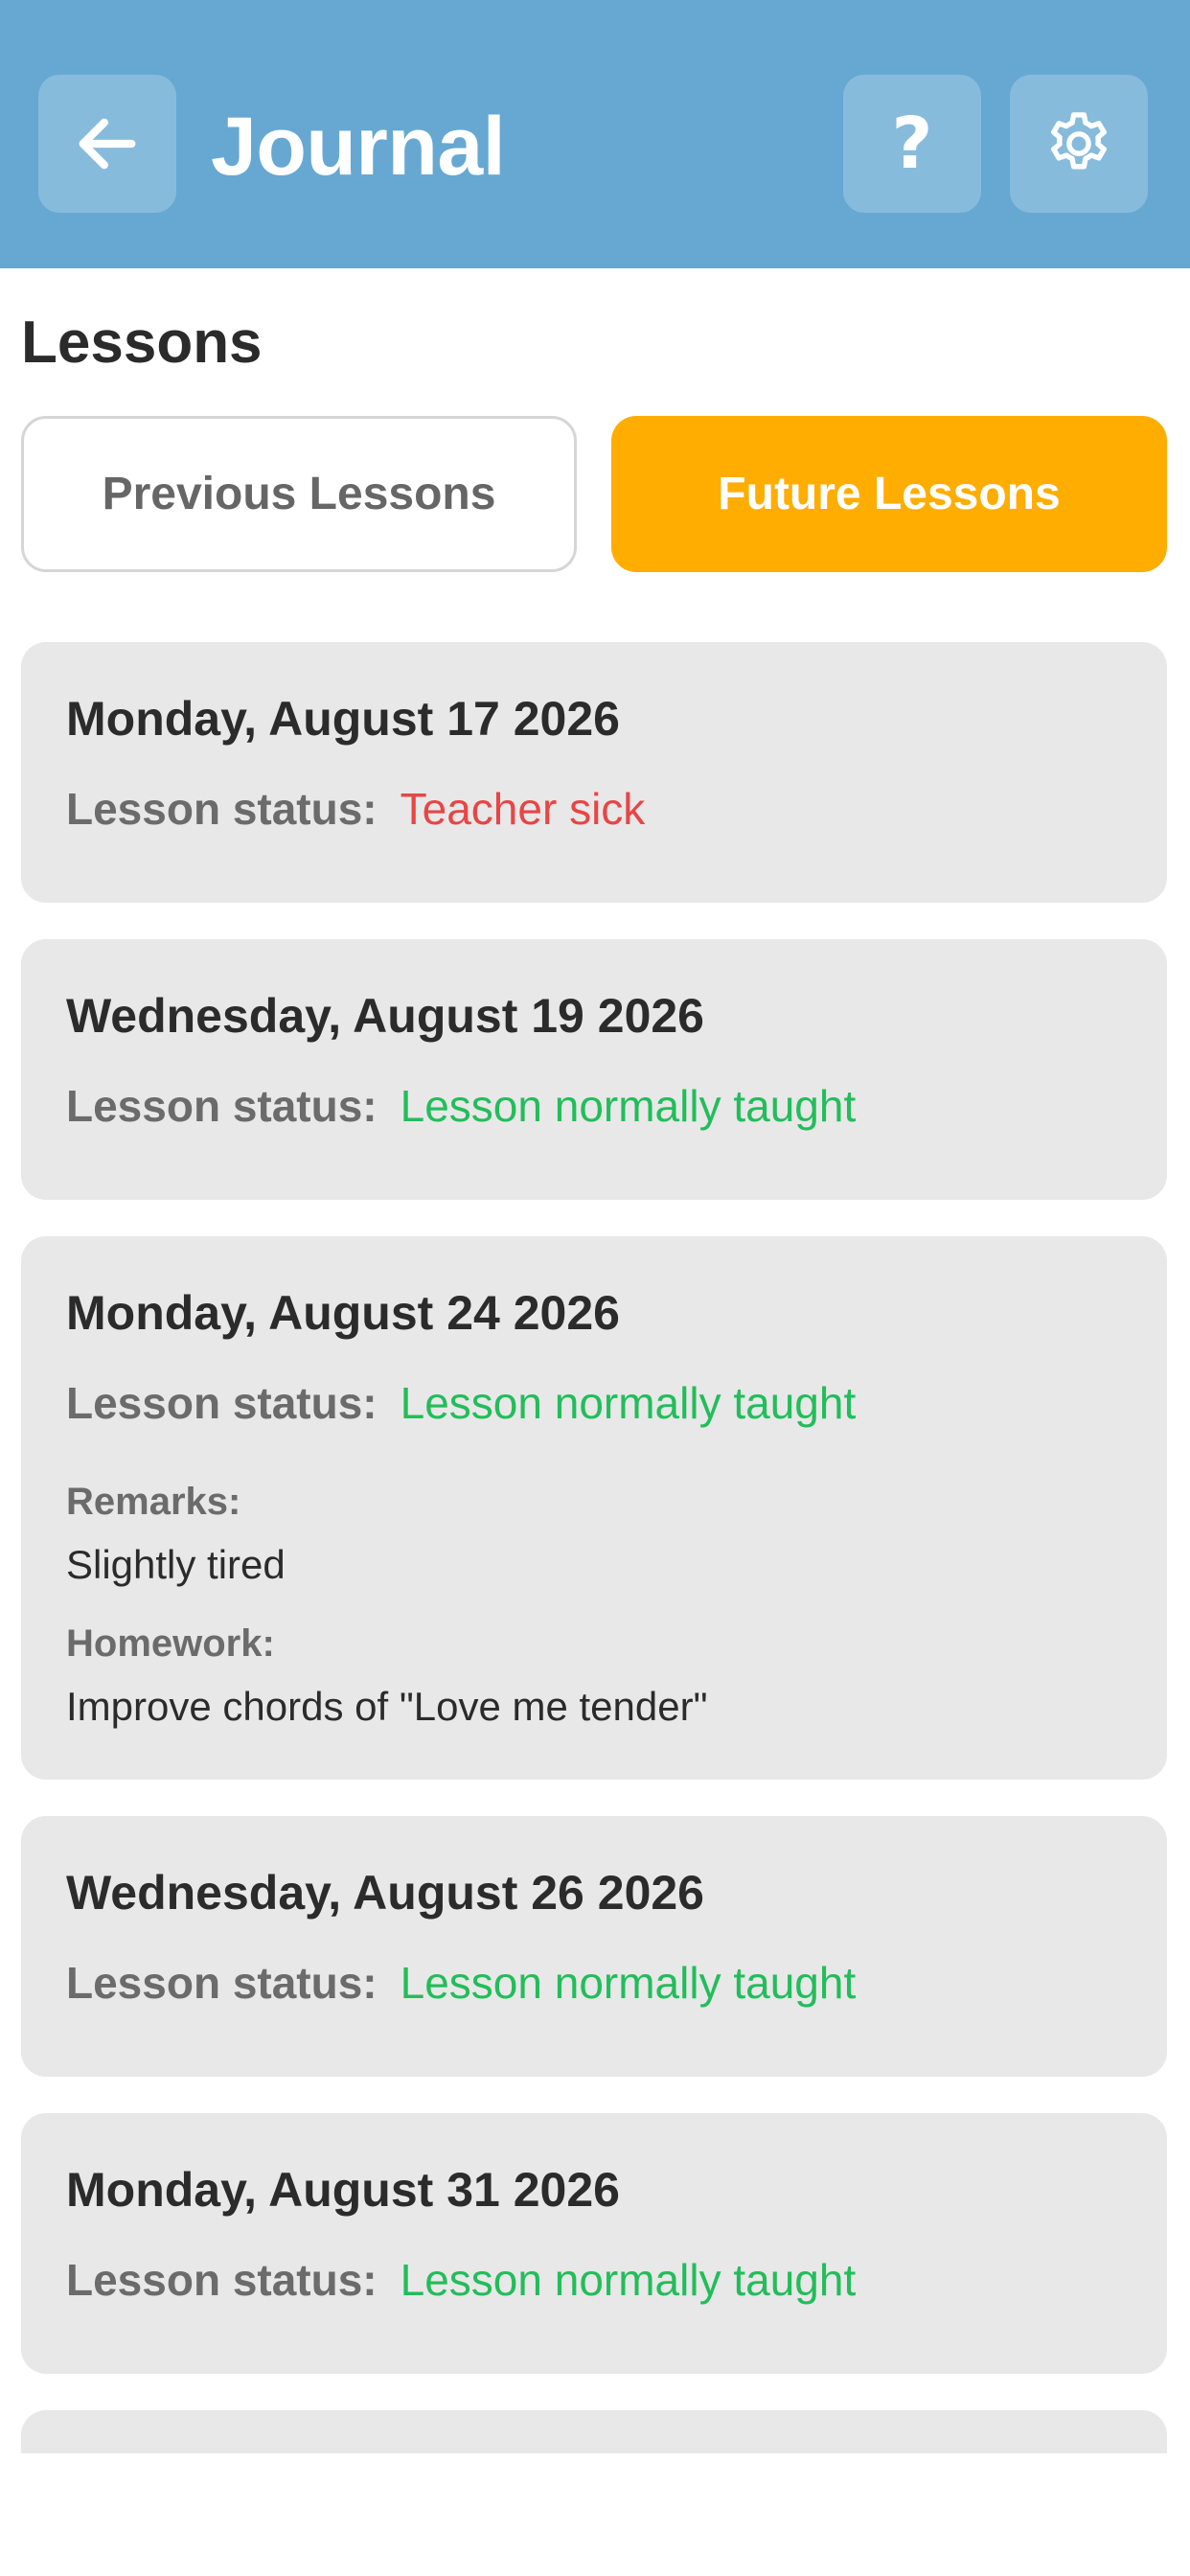 The image size is (1190, 2576). I want to click on question-mark-icon: ?, so click(912, 144).